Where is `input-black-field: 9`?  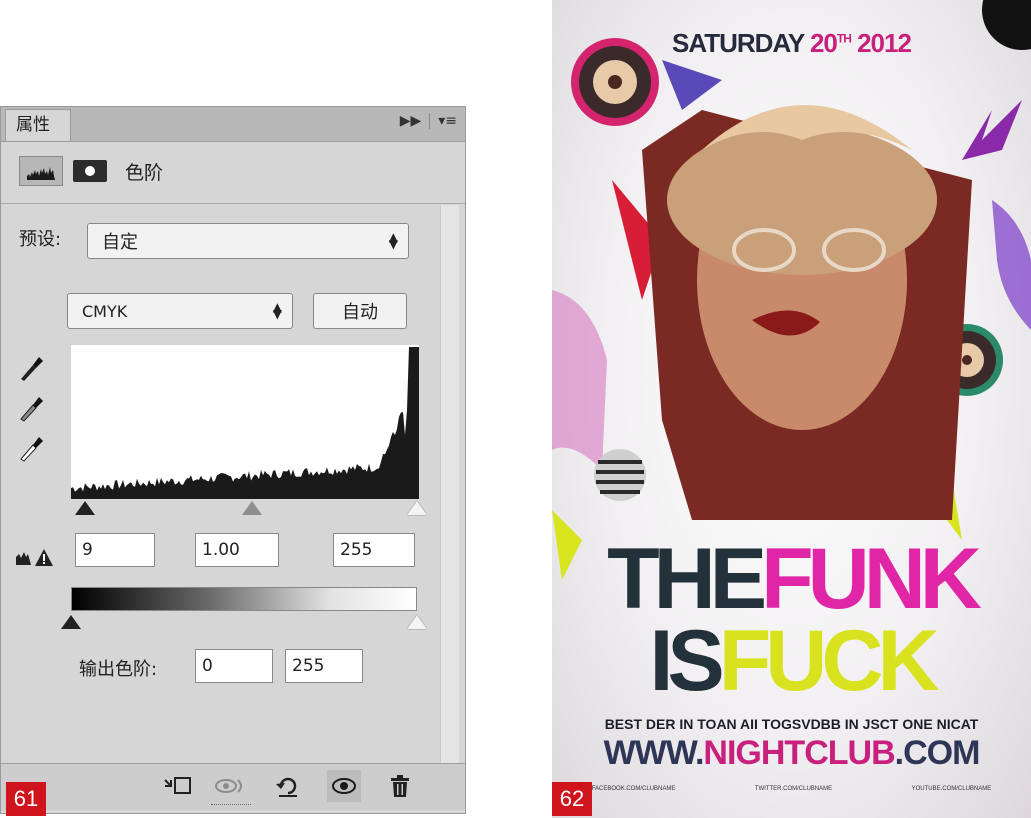 input-black-field: 9 is located at coordinates (115, 550).